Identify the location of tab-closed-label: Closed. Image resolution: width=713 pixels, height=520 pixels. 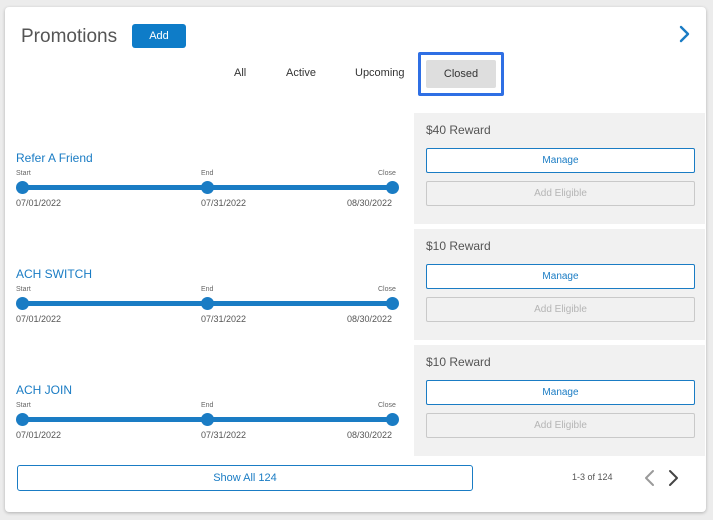
(461, 74).